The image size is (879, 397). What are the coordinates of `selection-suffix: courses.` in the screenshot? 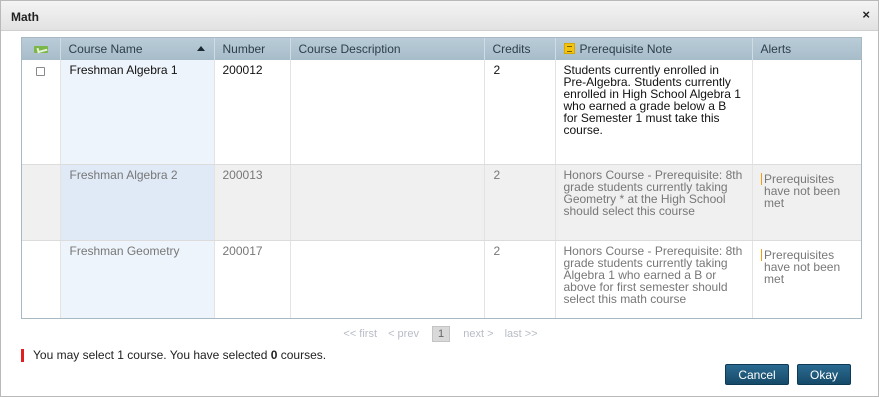 It's located at (302, 355).